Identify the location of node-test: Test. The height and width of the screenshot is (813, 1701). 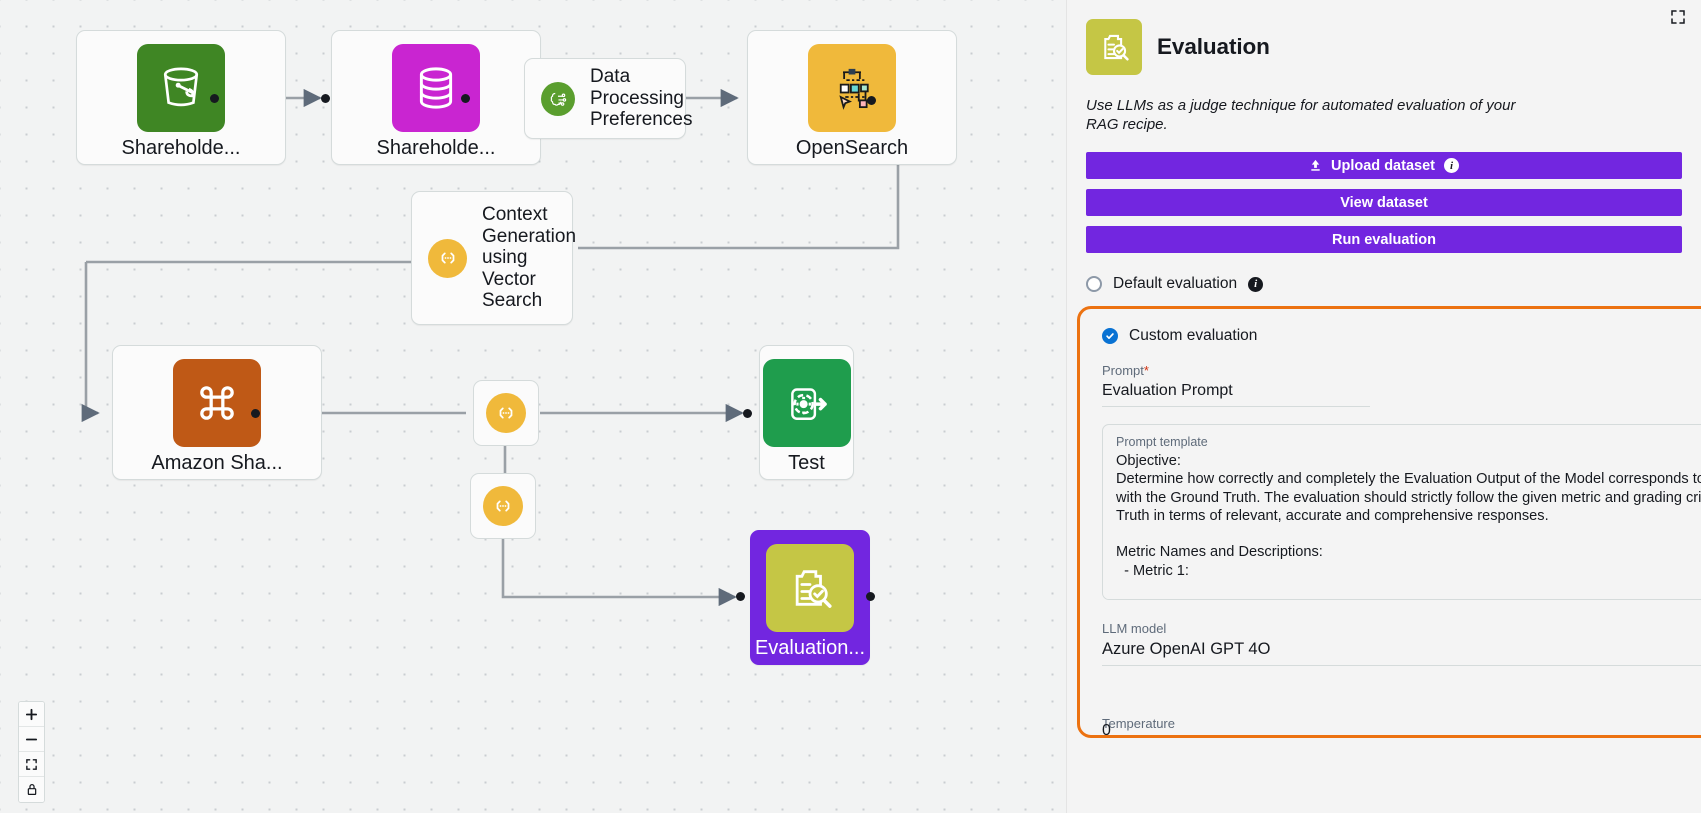
(806, 412).